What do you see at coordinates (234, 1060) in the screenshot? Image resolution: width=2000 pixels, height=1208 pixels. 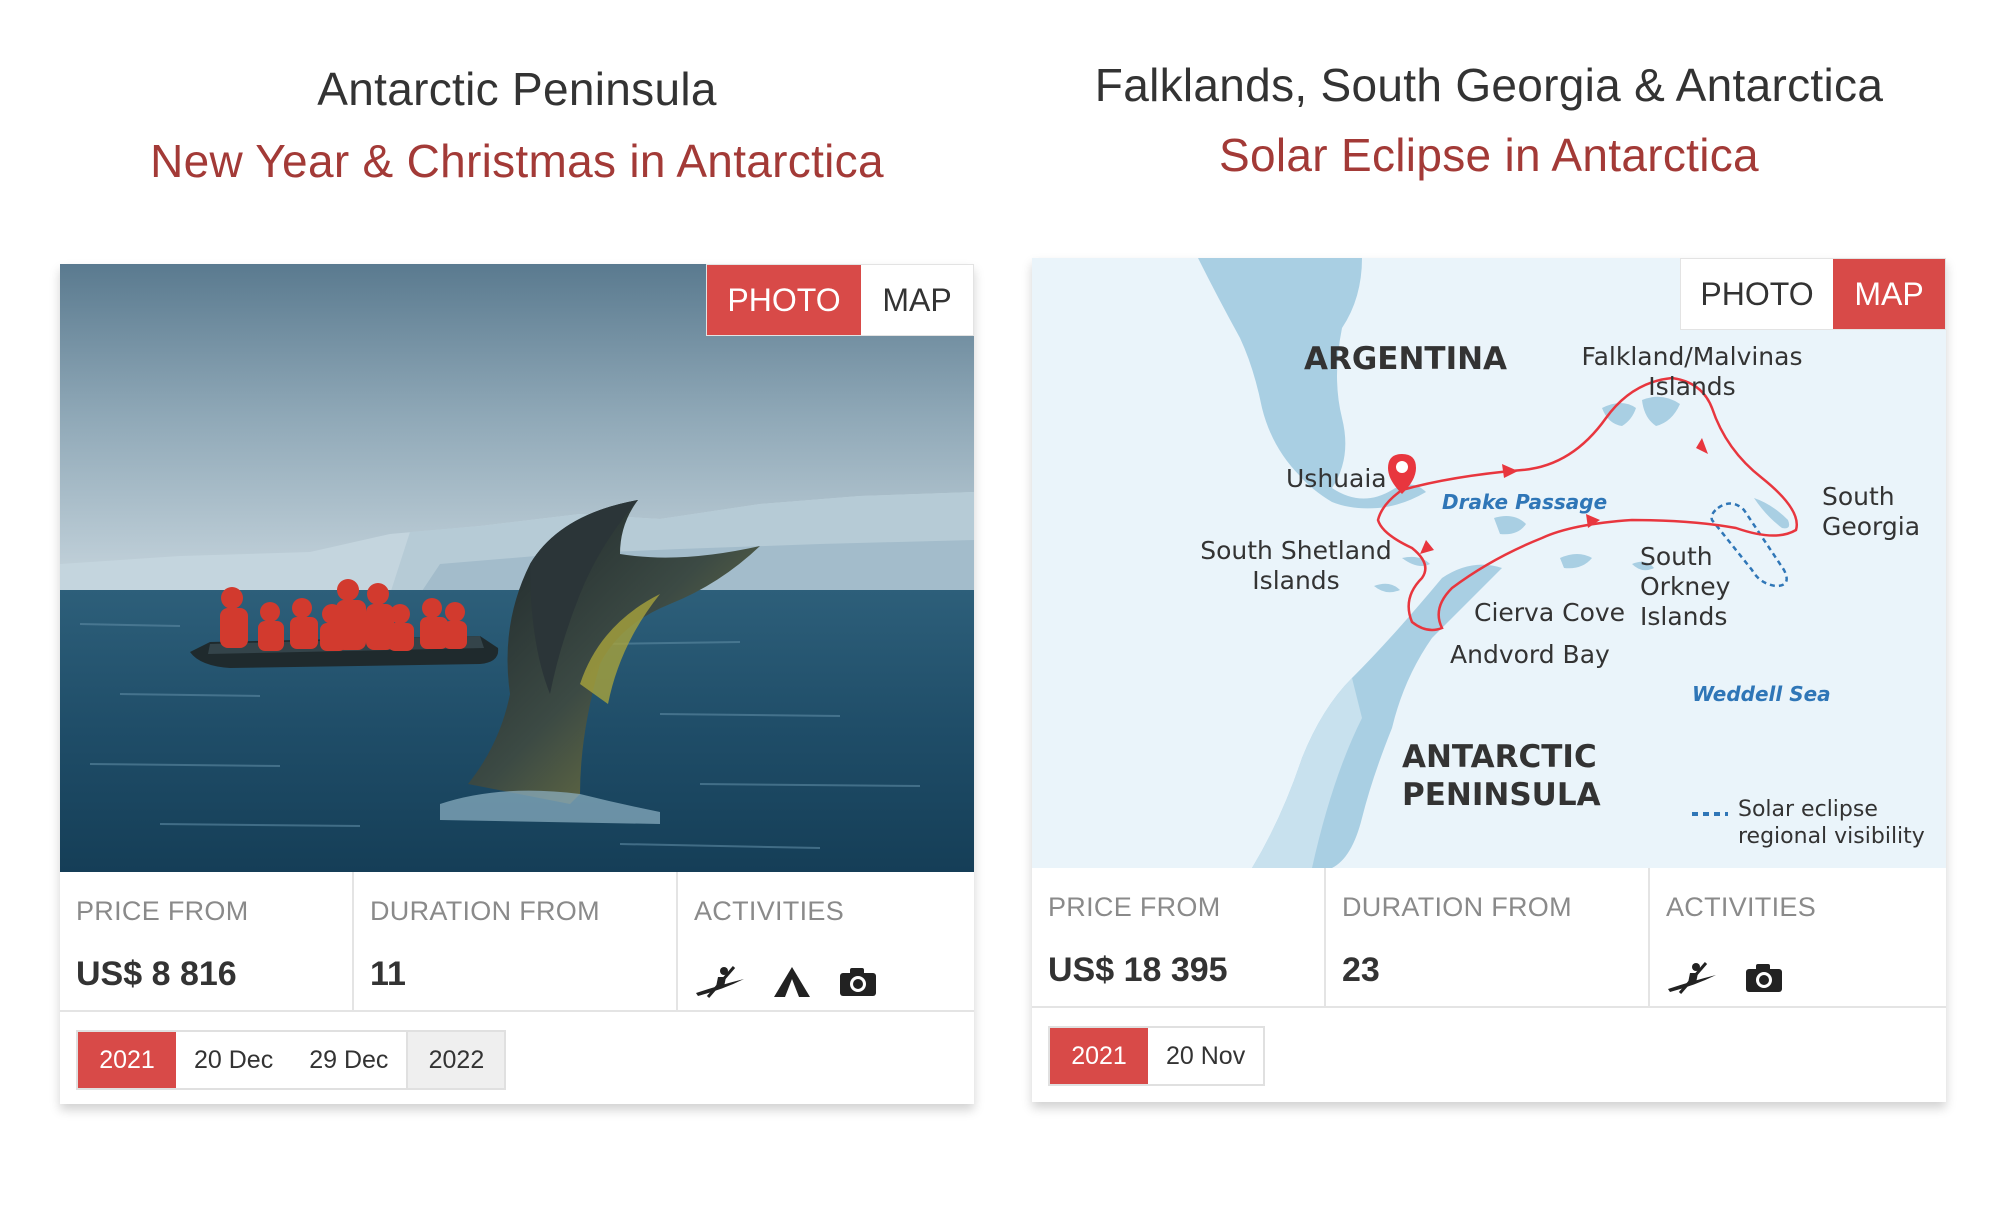 I see `departure-date-option: 20 Dec` at bounding box center [234, 1060].